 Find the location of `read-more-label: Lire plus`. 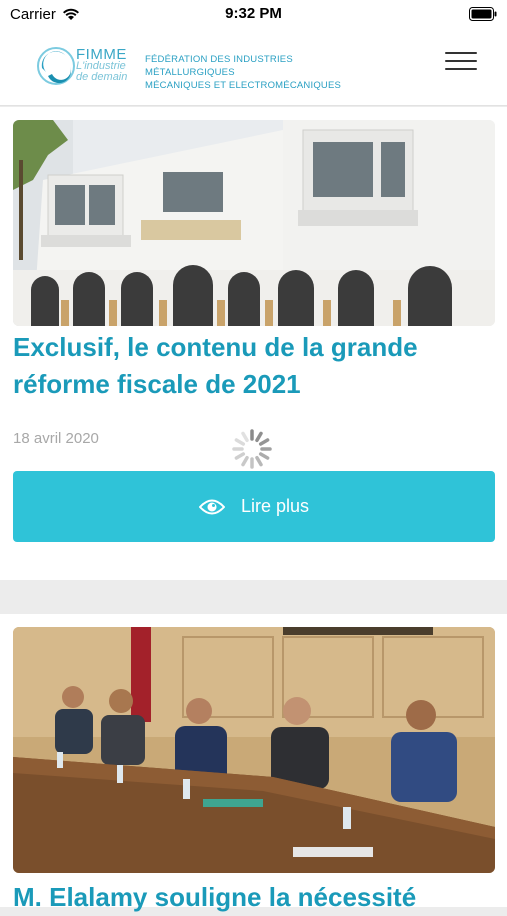

read-more-label: Lire plus is located at coordinates (275, 506).